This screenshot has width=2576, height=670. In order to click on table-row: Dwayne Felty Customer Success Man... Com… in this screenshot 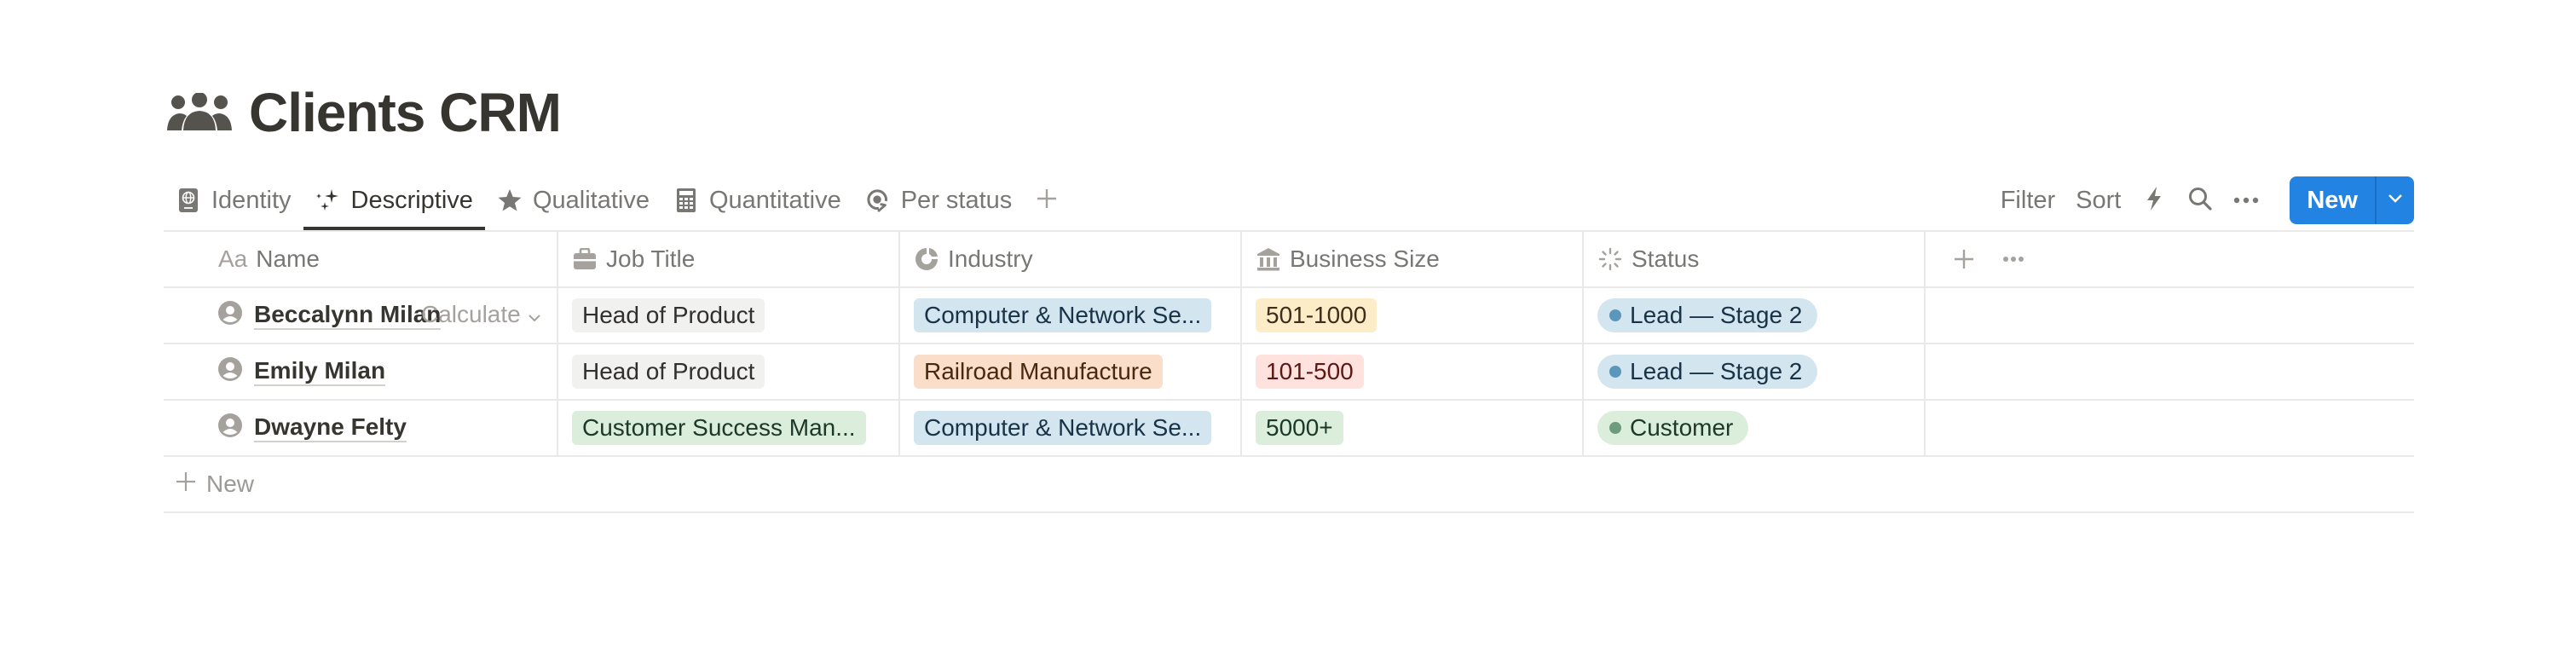, I will do `click(1289, 429)`.